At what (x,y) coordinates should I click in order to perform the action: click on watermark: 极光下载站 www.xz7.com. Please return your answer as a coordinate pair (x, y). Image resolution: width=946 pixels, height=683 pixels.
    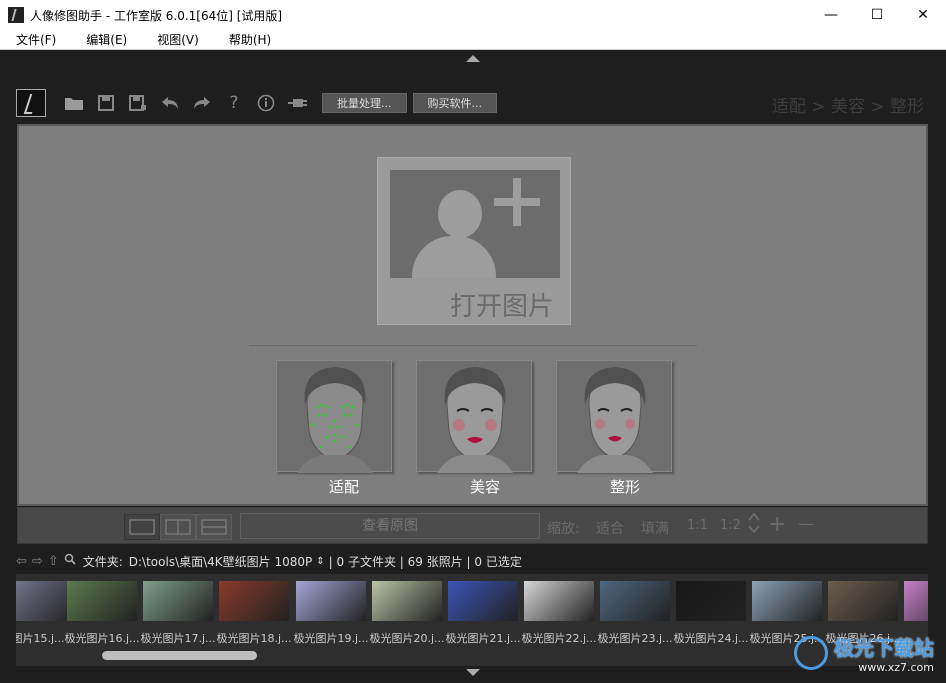
    Looking at the image, I should click on (864, 653).